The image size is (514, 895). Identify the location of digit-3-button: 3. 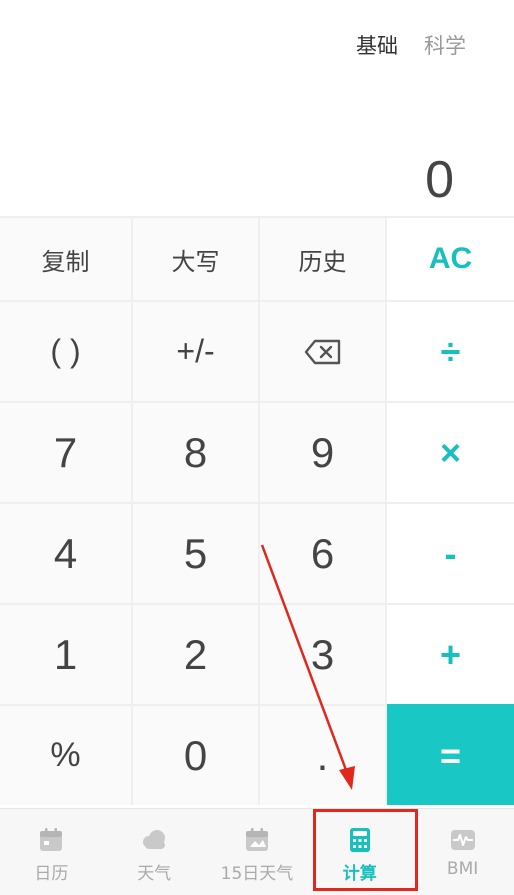
(323, 653).